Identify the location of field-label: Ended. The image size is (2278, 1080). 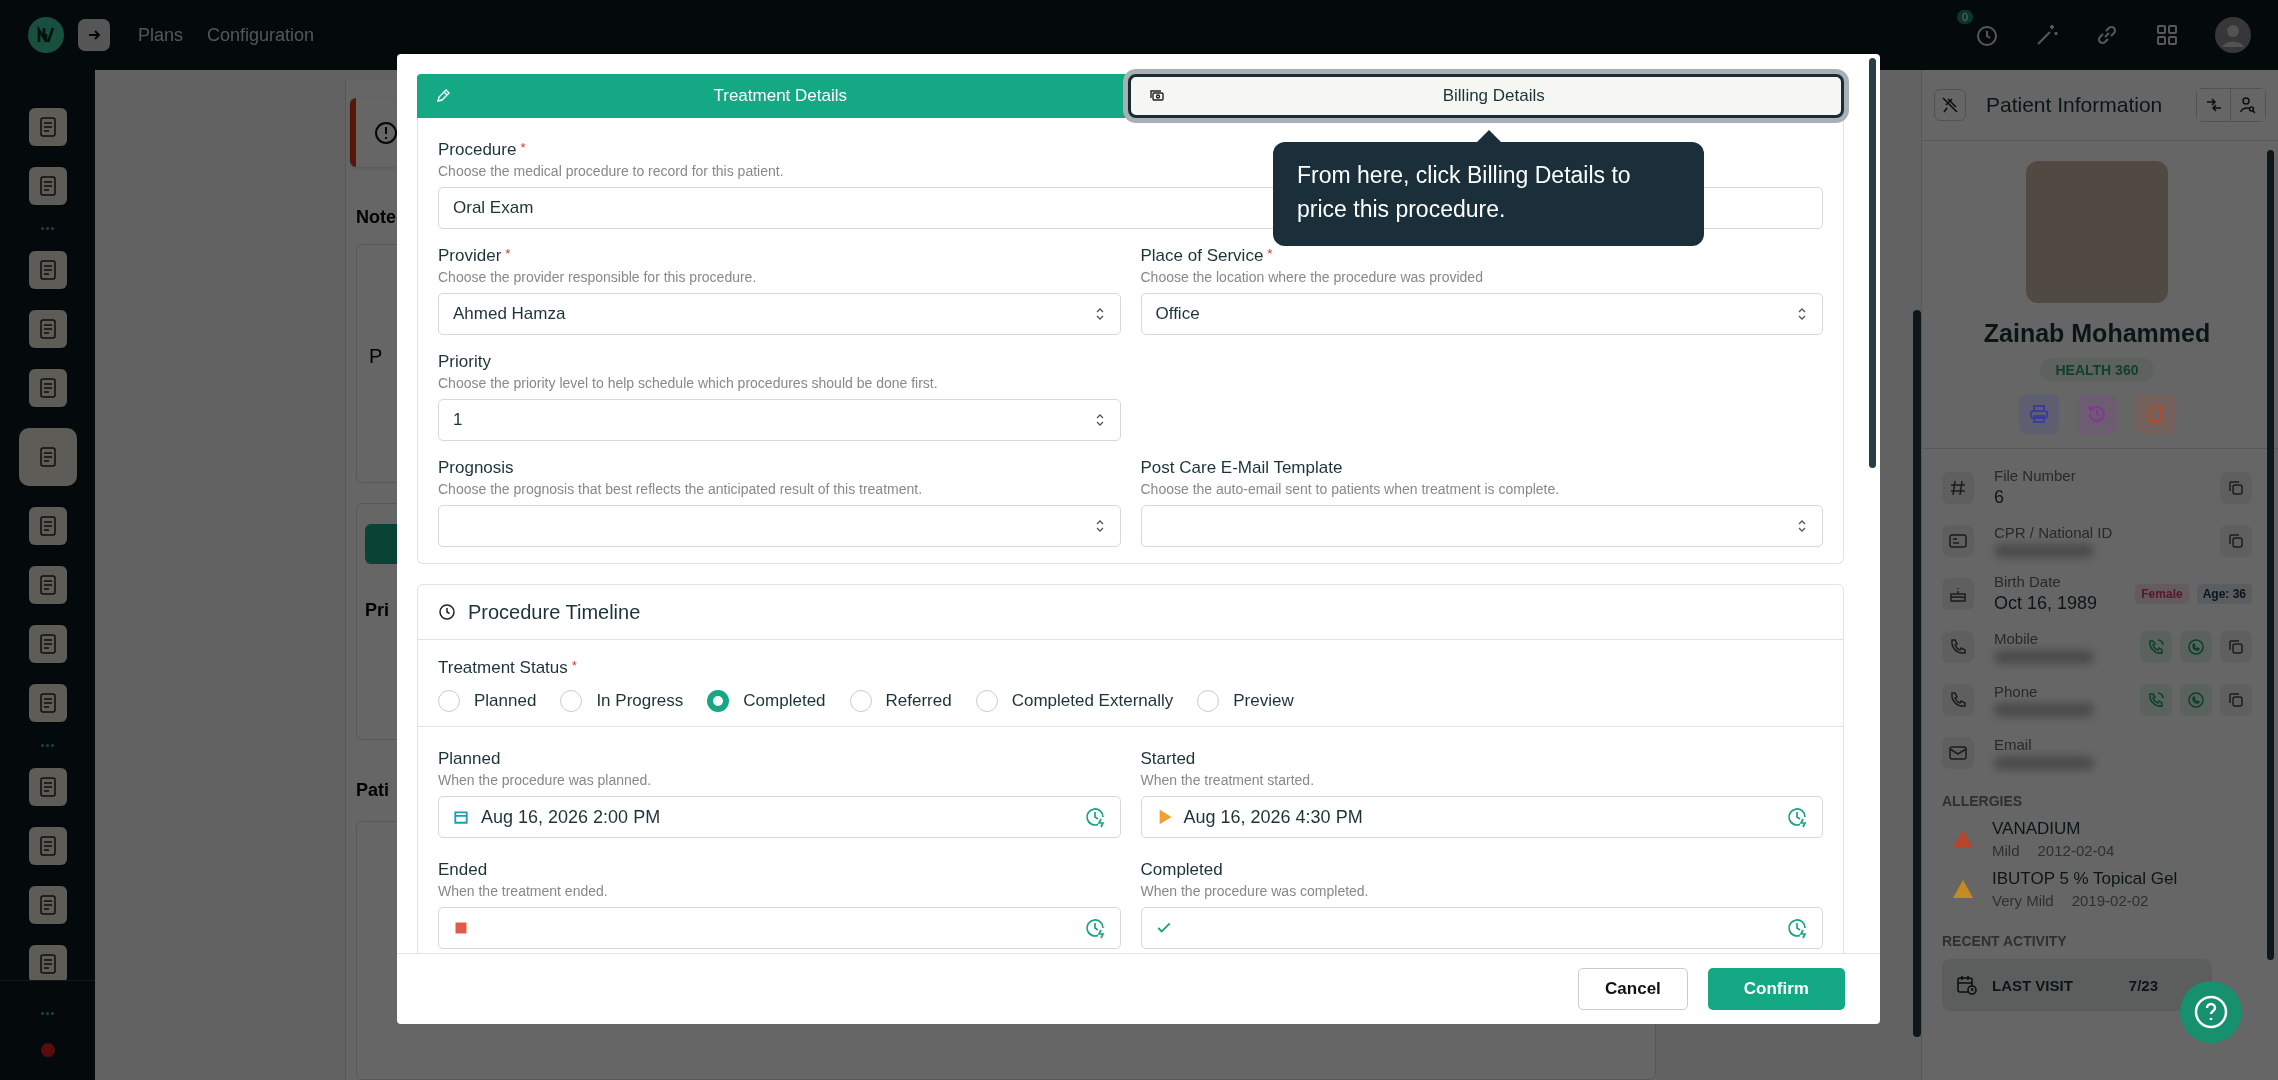
(463, 870).